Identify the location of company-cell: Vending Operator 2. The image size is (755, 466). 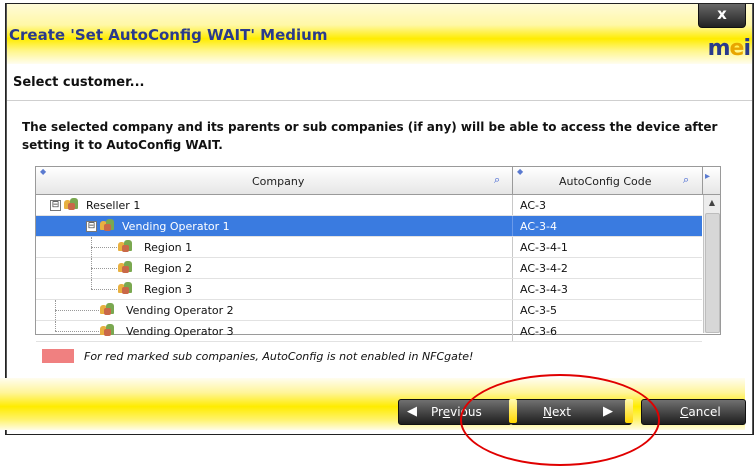
(274, 310).